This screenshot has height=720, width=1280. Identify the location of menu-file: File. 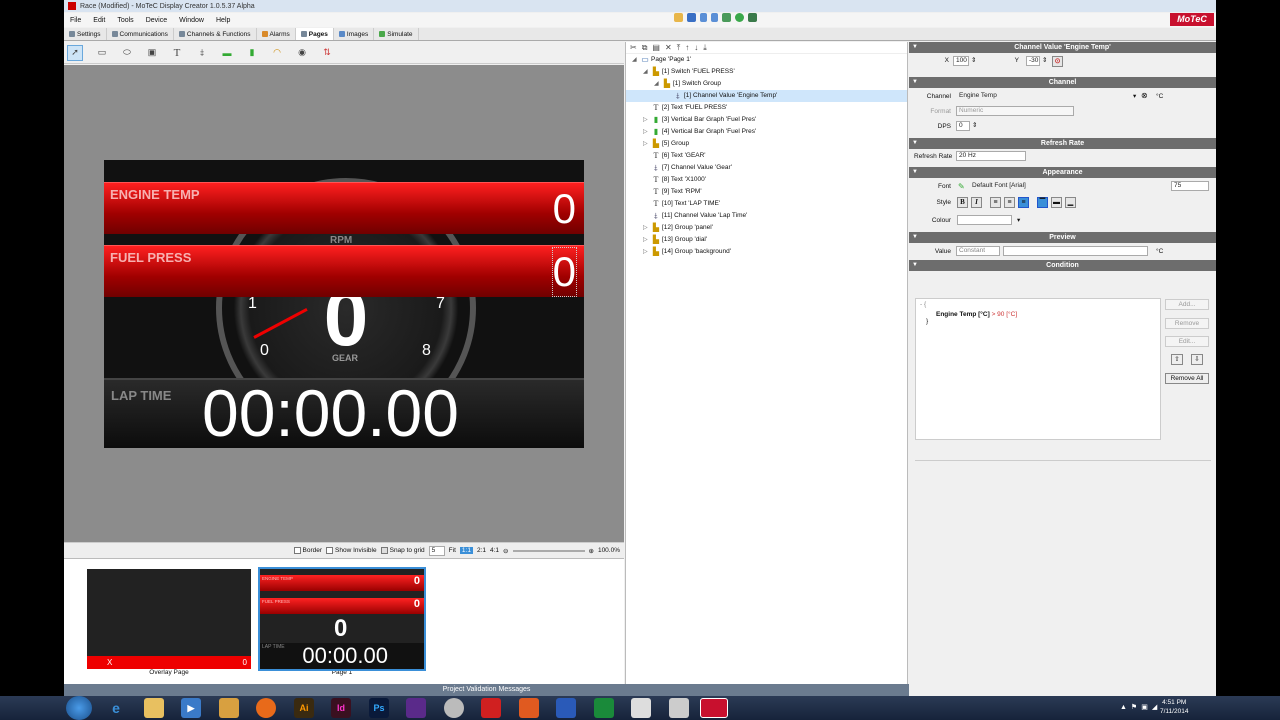
(75, 20).